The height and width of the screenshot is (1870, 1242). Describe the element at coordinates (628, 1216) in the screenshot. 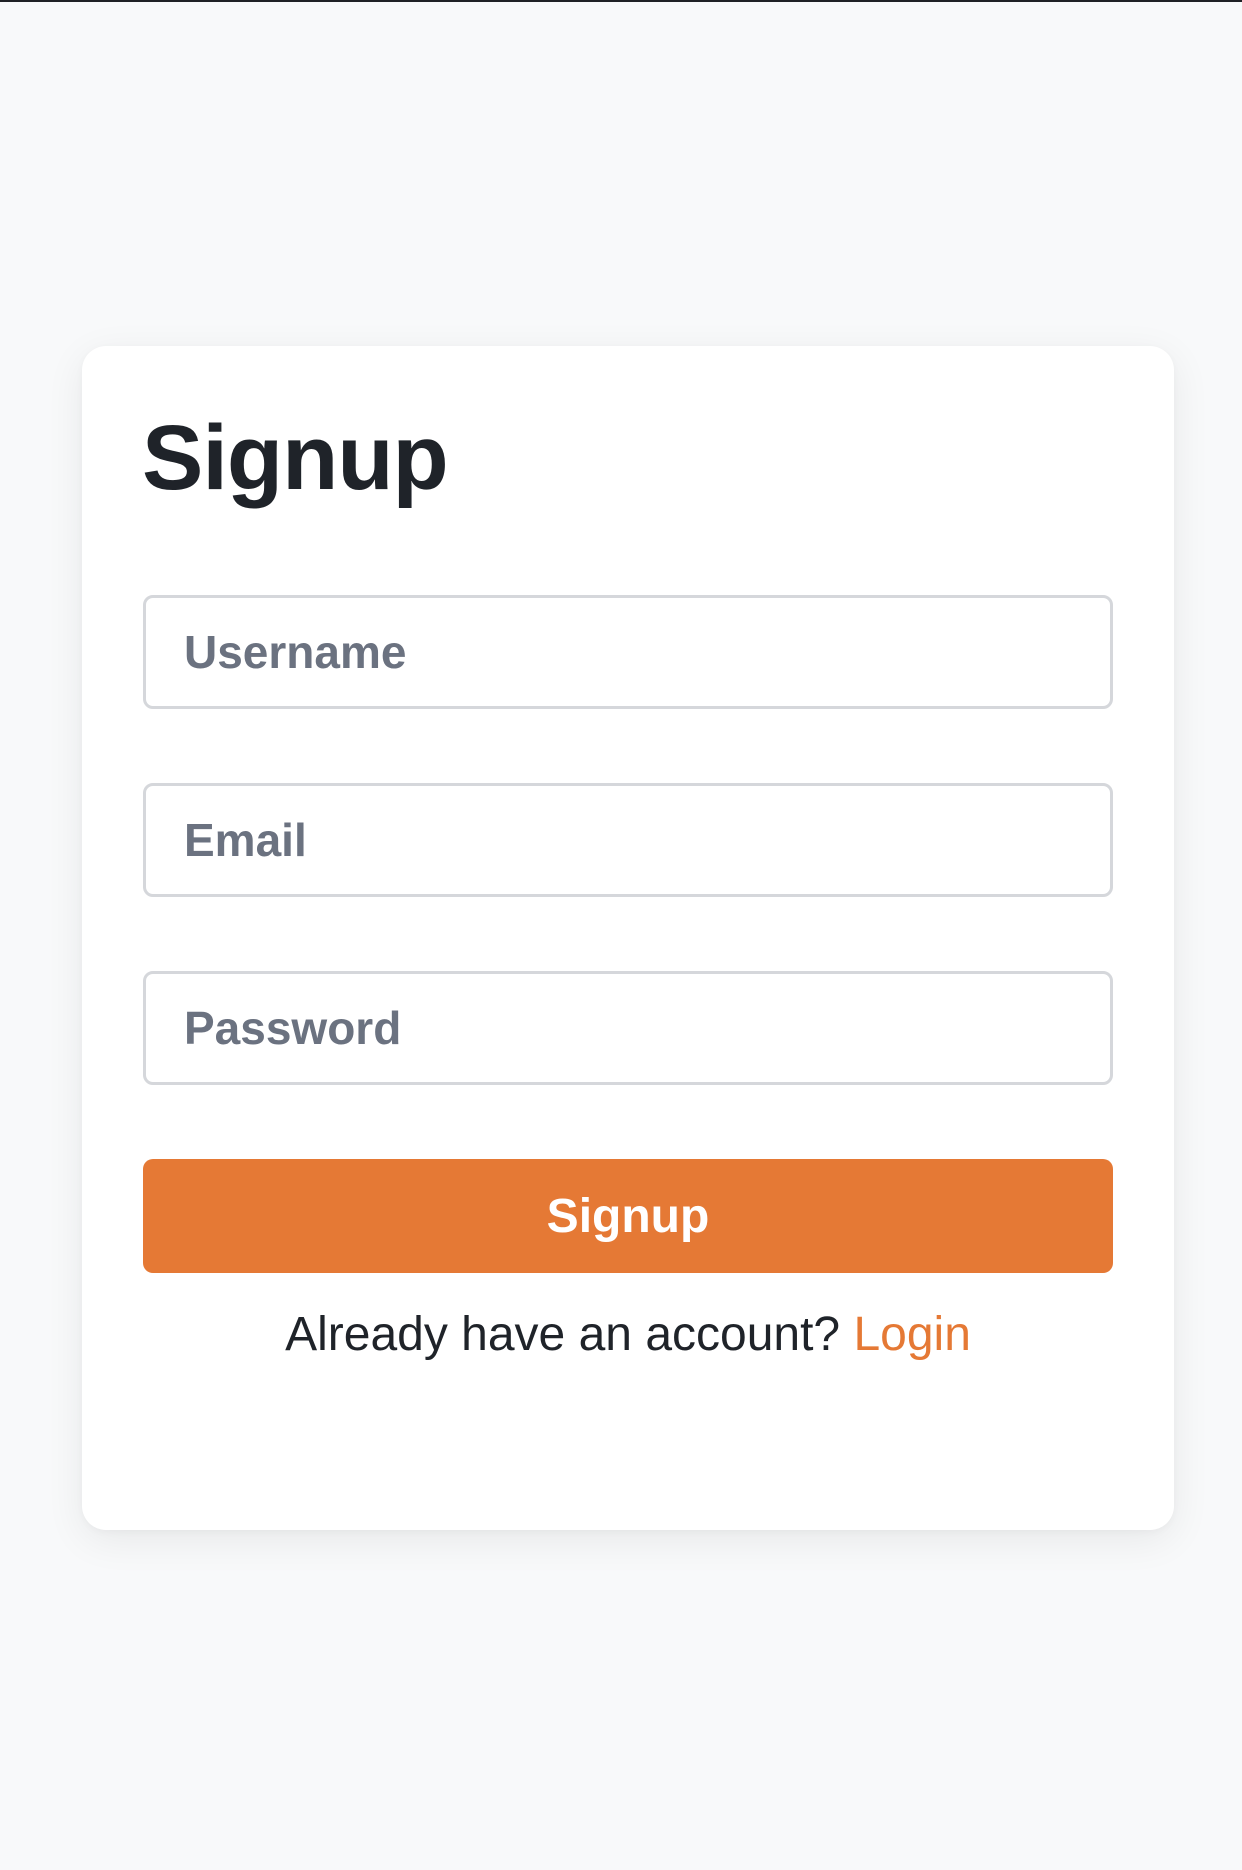

I see `signup-button: Signup` at that location.